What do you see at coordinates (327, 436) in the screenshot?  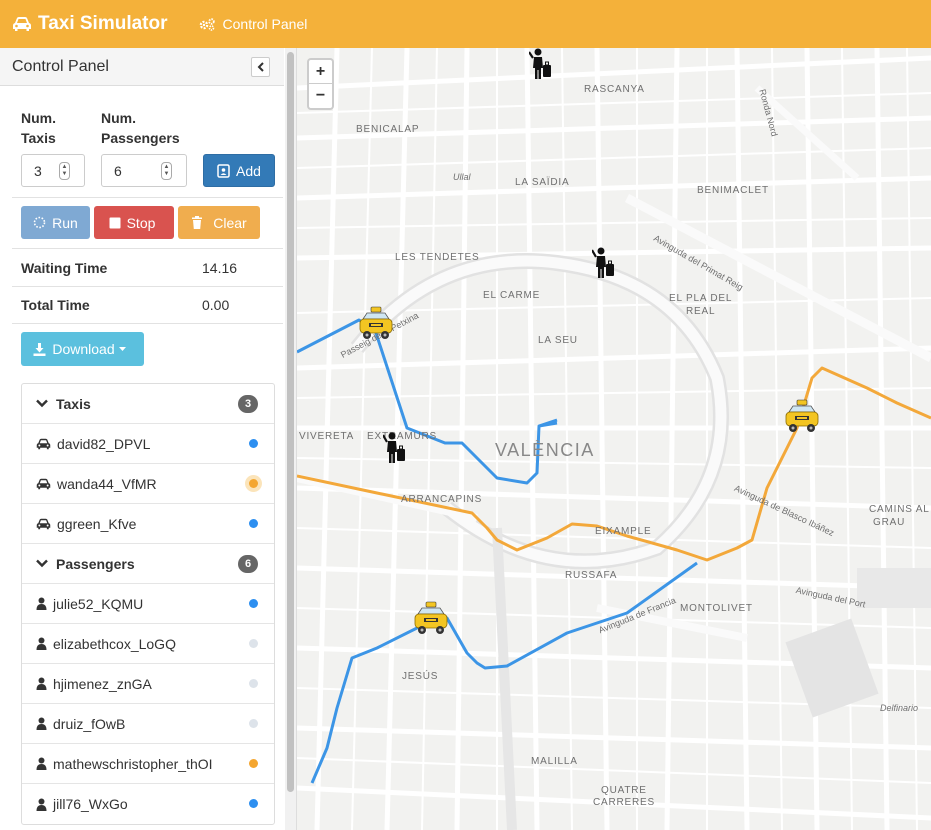 I see `map-label: VIVERETA` at bounding box center [327, 436].